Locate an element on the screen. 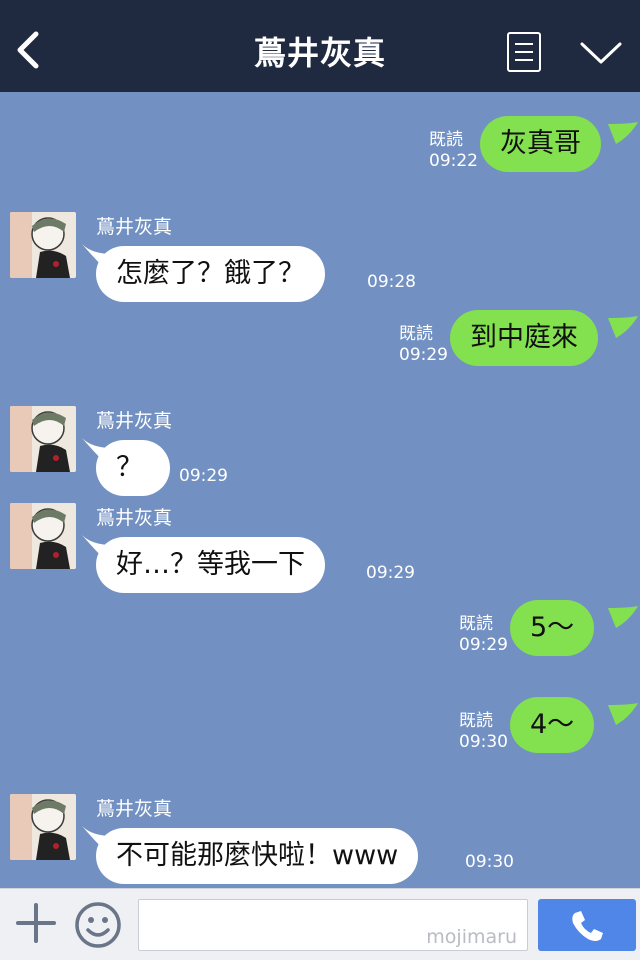 The image size is (640, 960). phone-icon is located at coordinates (587, 926).